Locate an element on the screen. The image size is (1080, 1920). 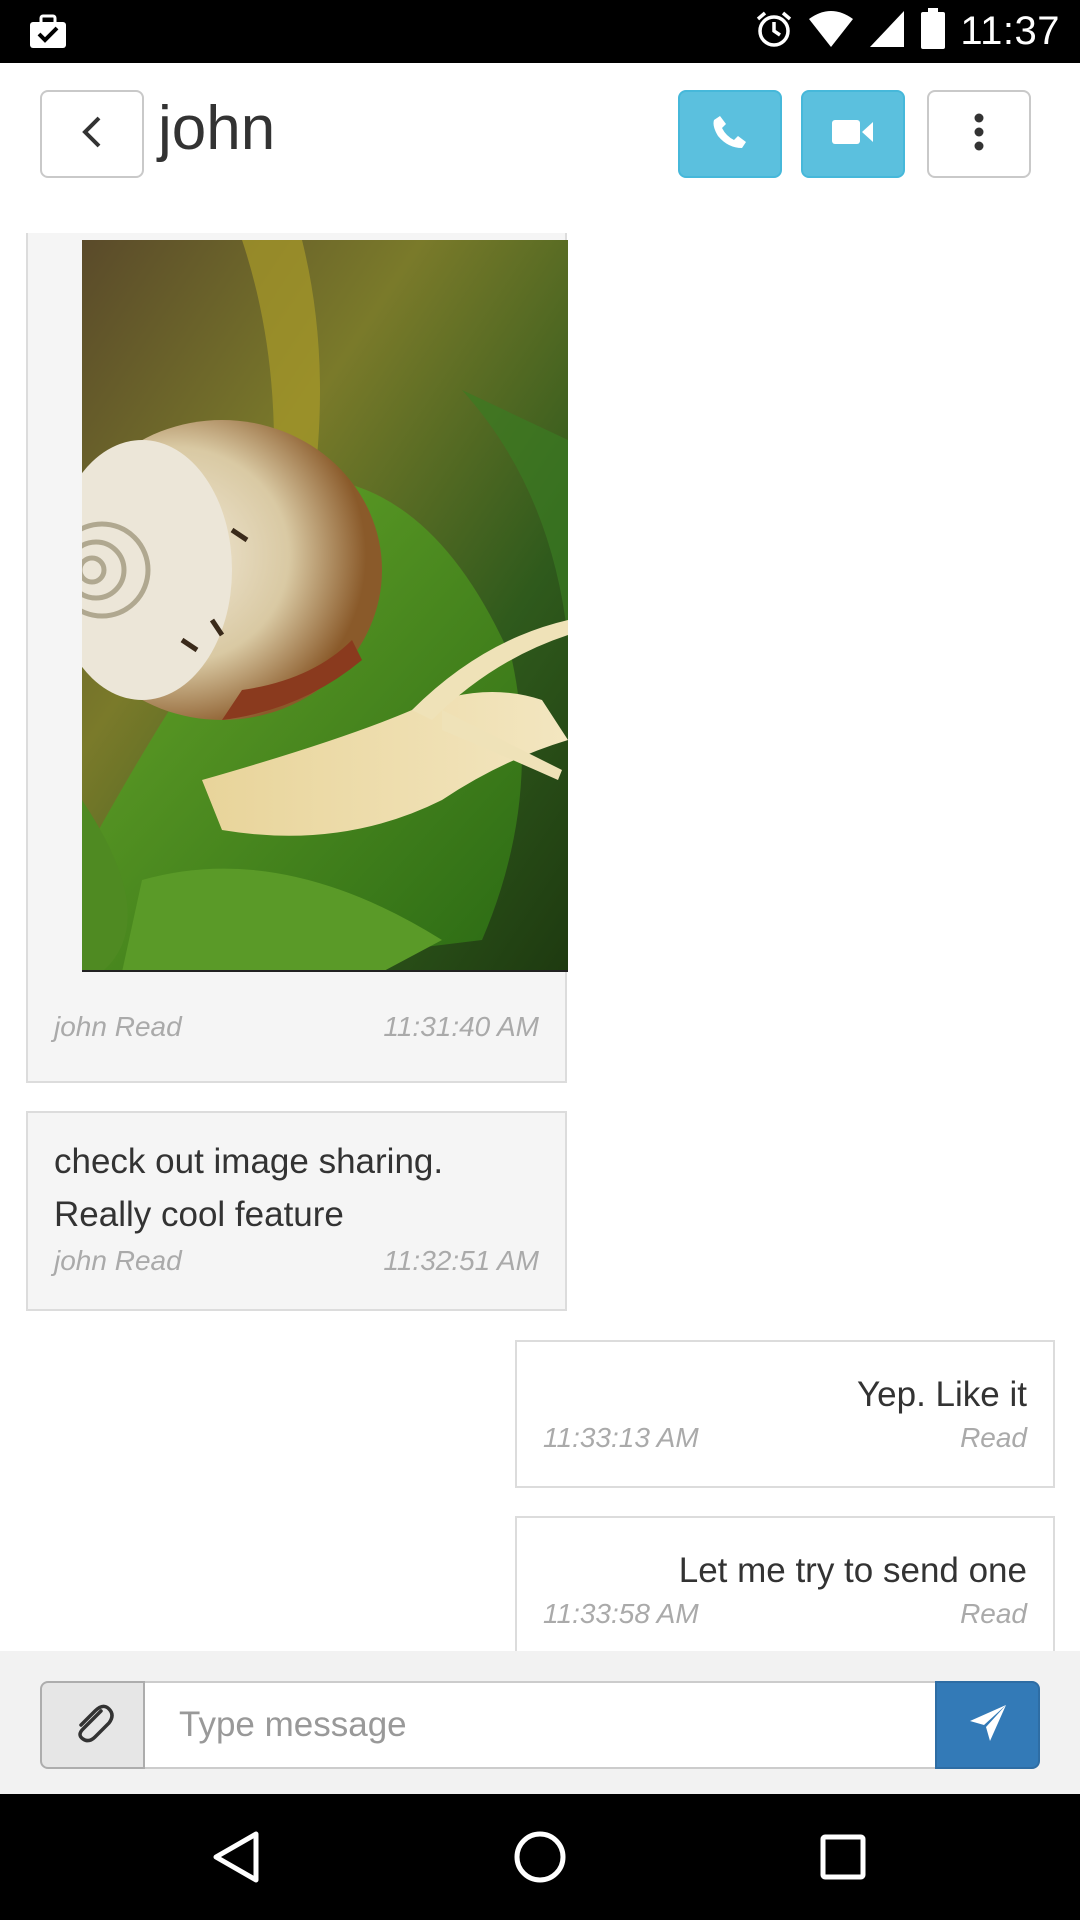
battery-icon is located at coordinates (933, 31).